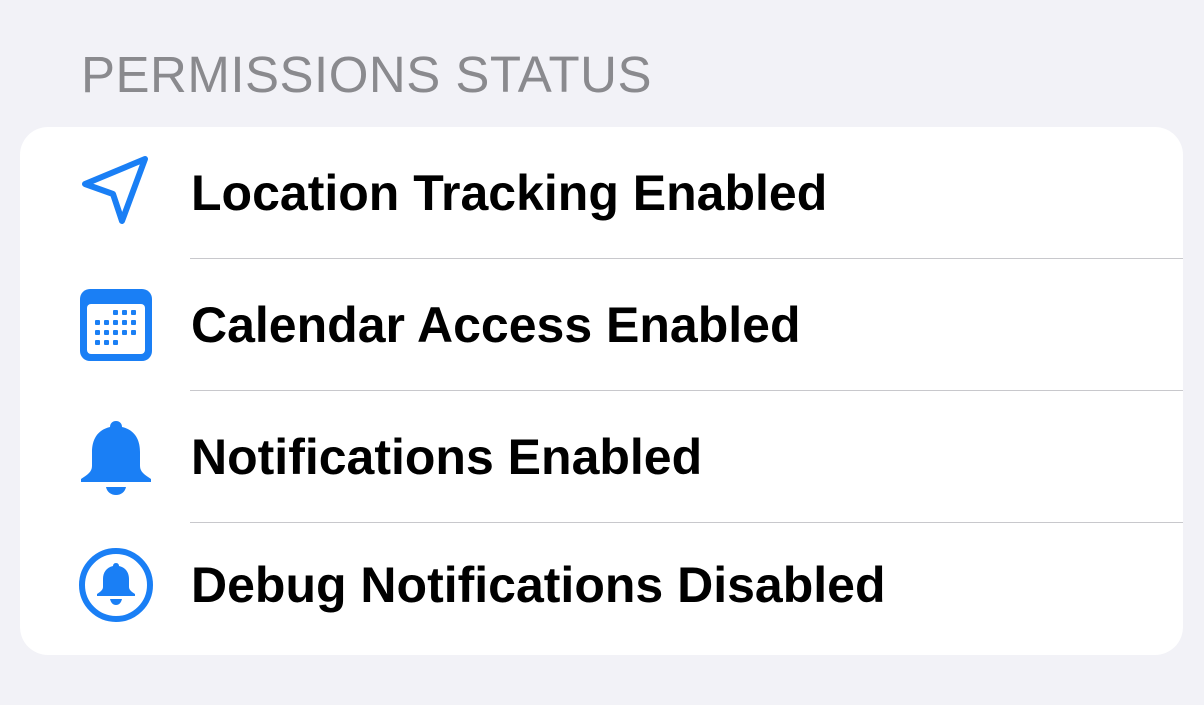 This screenshot has width=1204, height=705. What do you see at coordinates (116, 325) in the screenshot?
I see `calendar-icon` at bounding box center [116, 325].